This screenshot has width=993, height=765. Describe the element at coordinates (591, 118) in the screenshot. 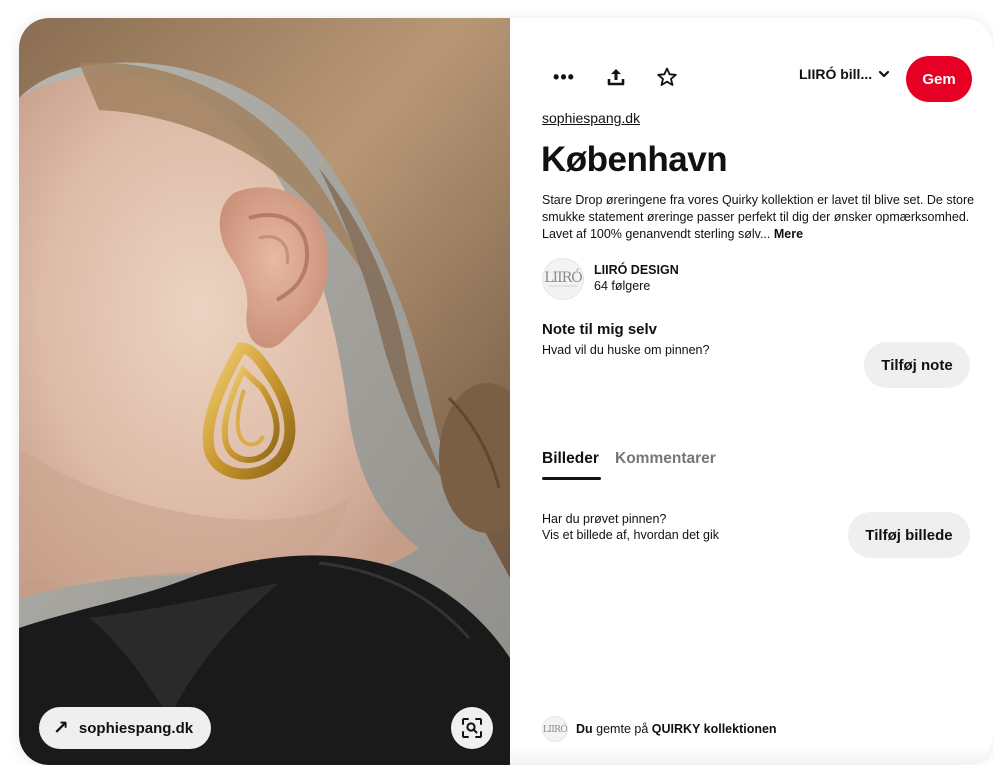

I see `source-link: sophiespang.dk` at that location.